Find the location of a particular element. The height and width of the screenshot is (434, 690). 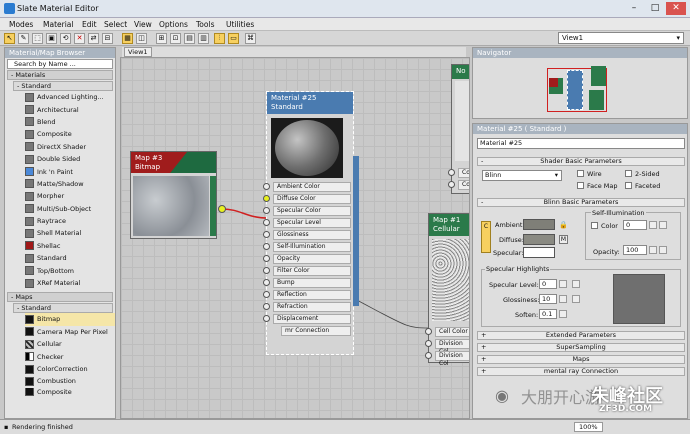

layout-all-icon: ⊞ is located at coordinates (161, 38).